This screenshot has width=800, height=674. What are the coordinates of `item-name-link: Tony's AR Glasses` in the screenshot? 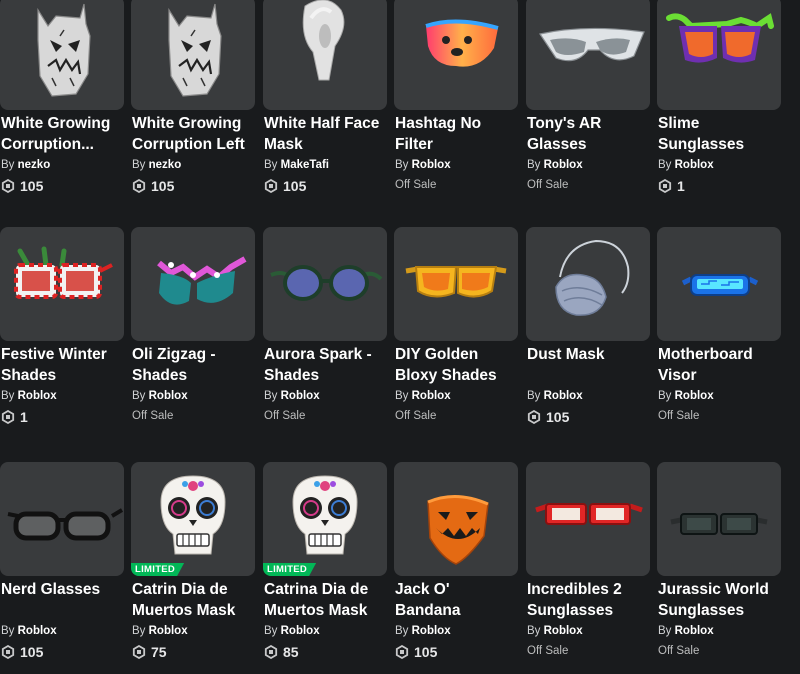 It's located at (589, 134).